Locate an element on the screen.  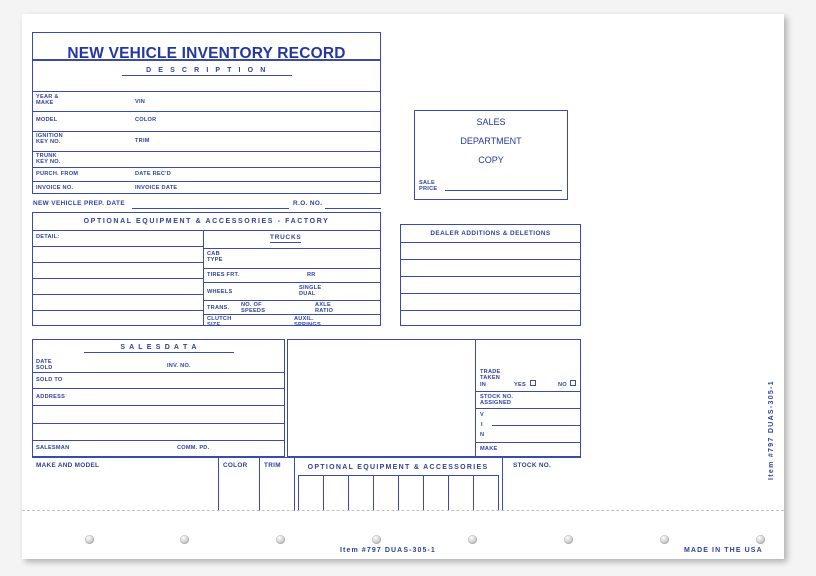
label-salesman: SALESMAN is located at coordinates (53, 448).